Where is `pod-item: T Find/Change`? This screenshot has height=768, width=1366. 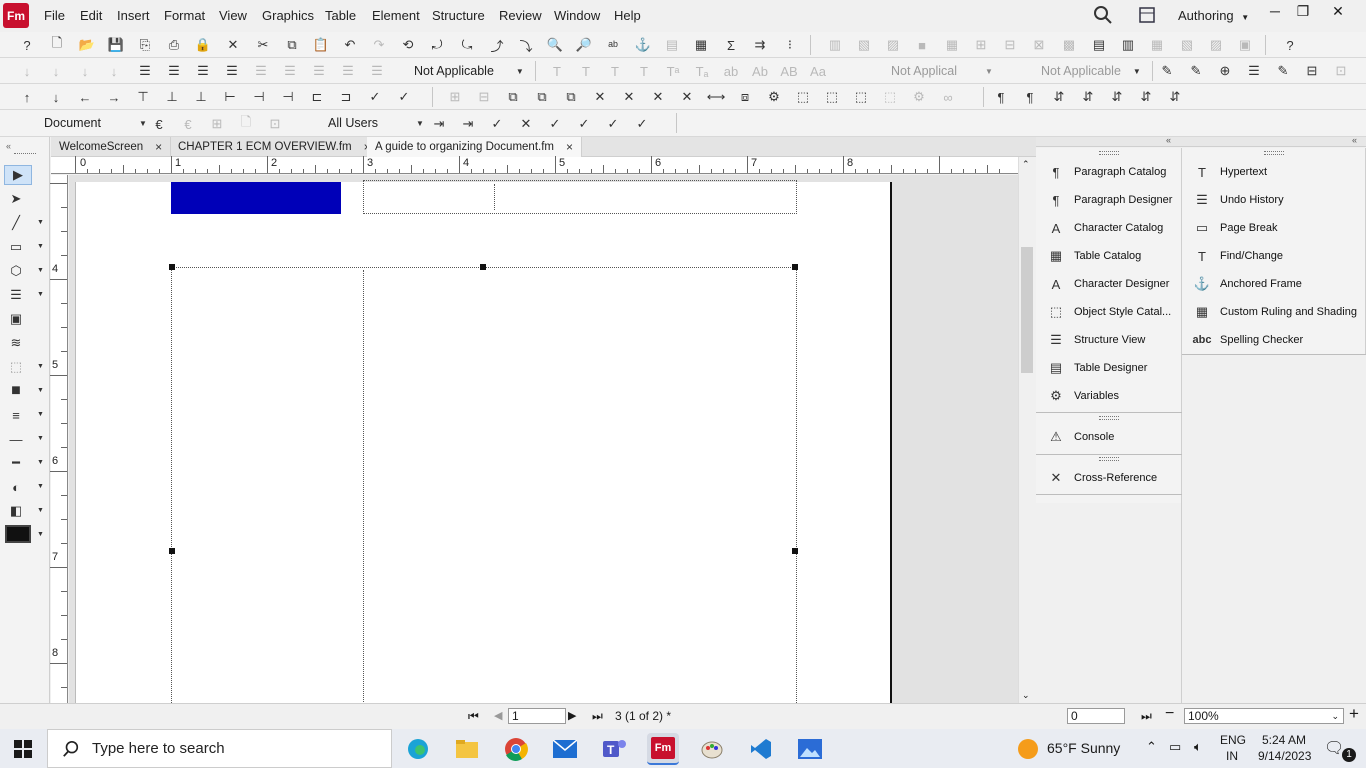
pod-item: T Find/Change is located at coordinates (1237, 256).